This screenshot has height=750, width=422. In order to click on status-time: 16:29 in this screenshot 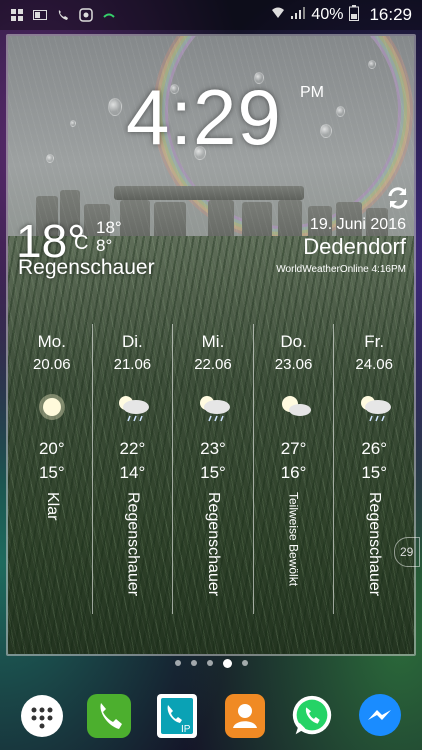, I will do `click(390, 14)`.